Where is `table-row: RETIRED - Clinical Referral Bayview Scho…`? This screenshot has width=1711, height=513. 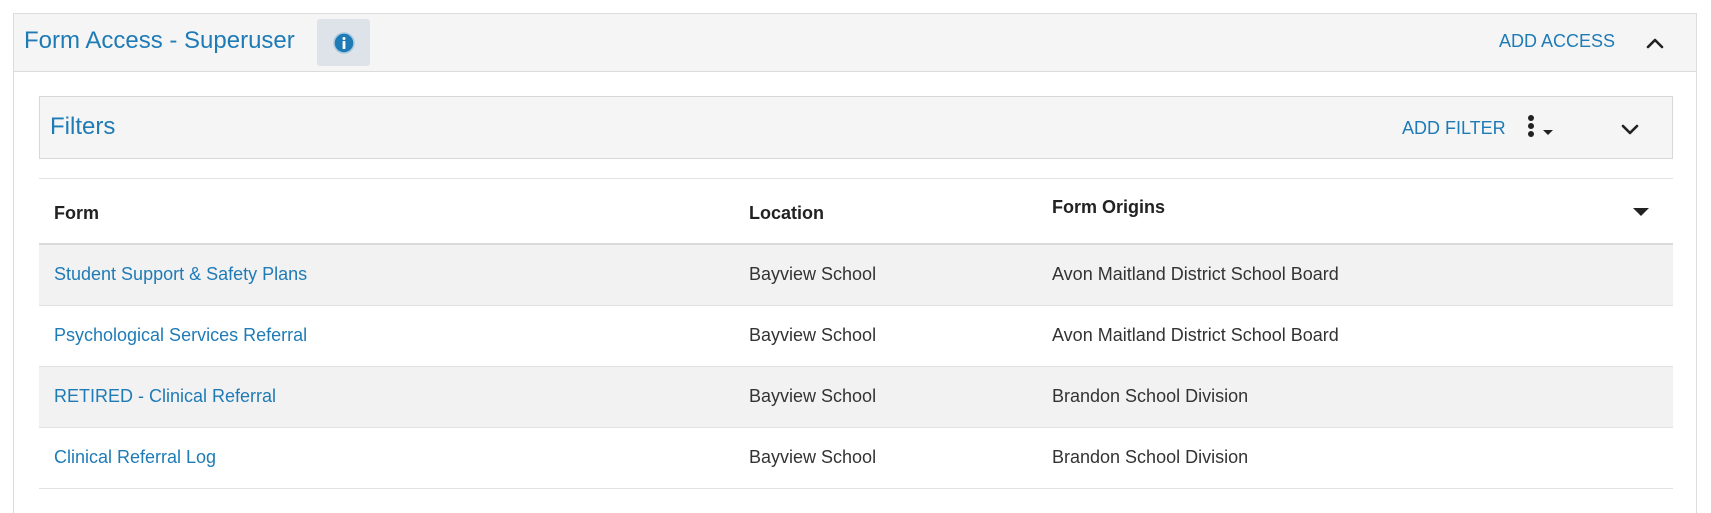 table-row: RETIRED - Clinical Referral Bayview Scho… is located at coordinates (856, 397).